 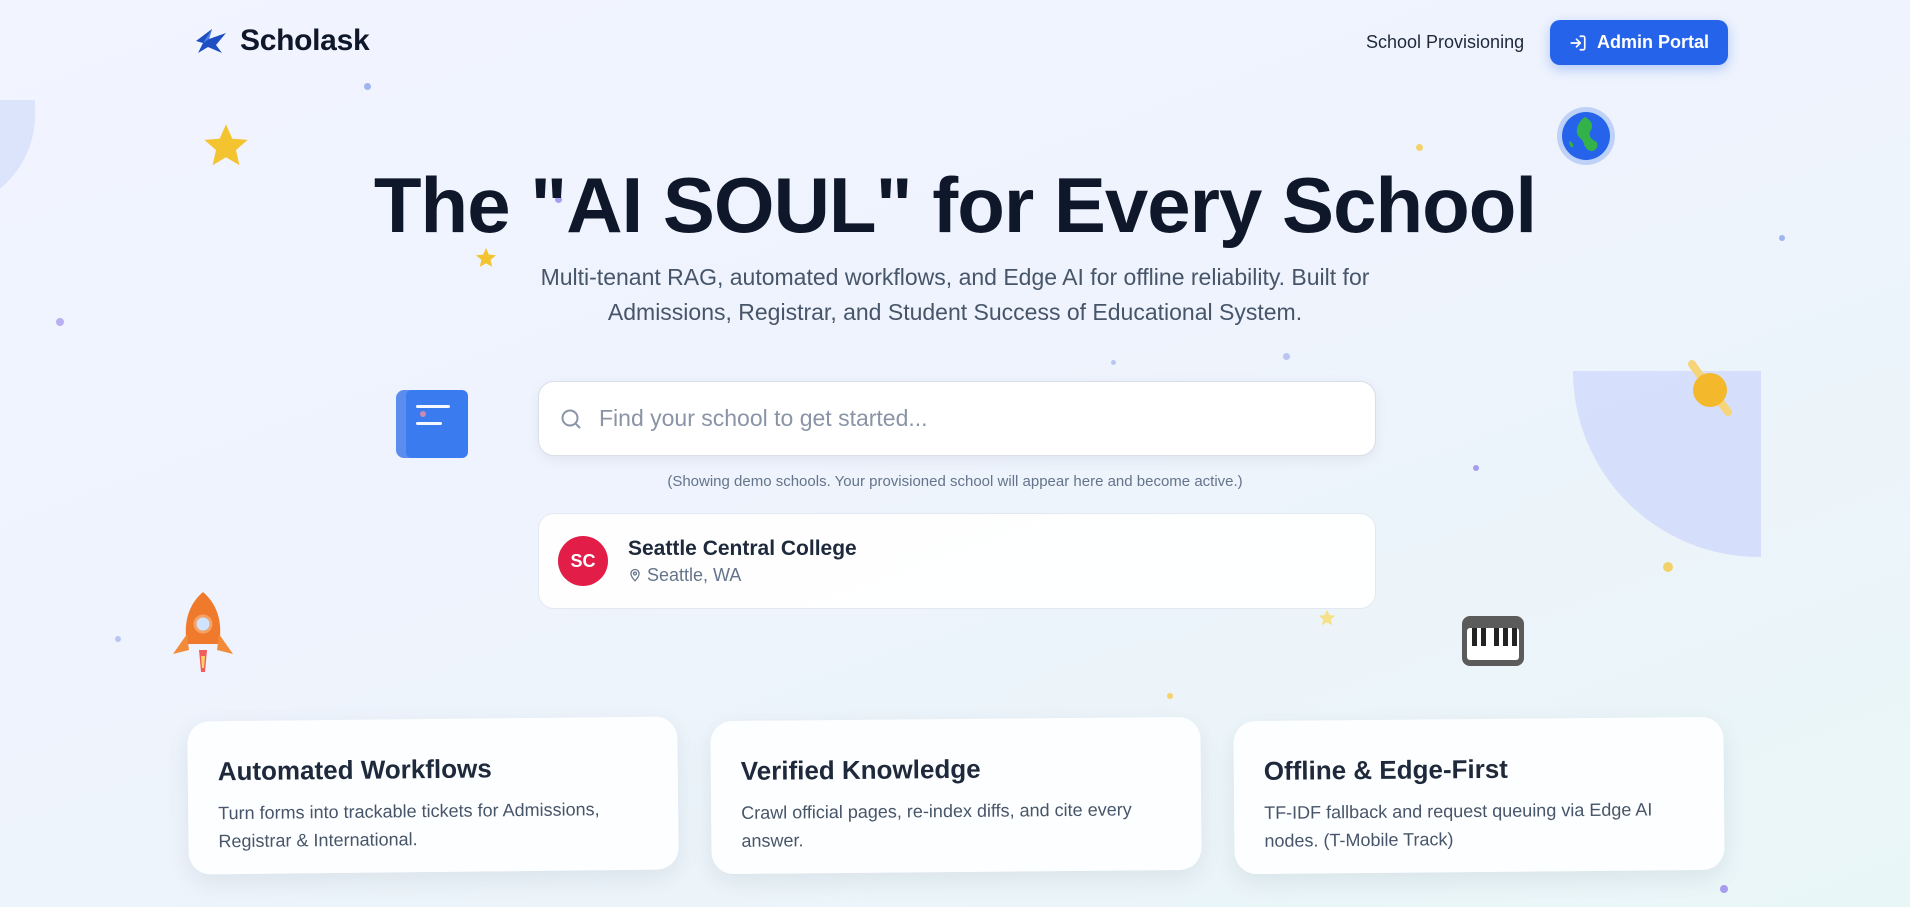 I want to click on star-icon, so click(x=1327, y=617).